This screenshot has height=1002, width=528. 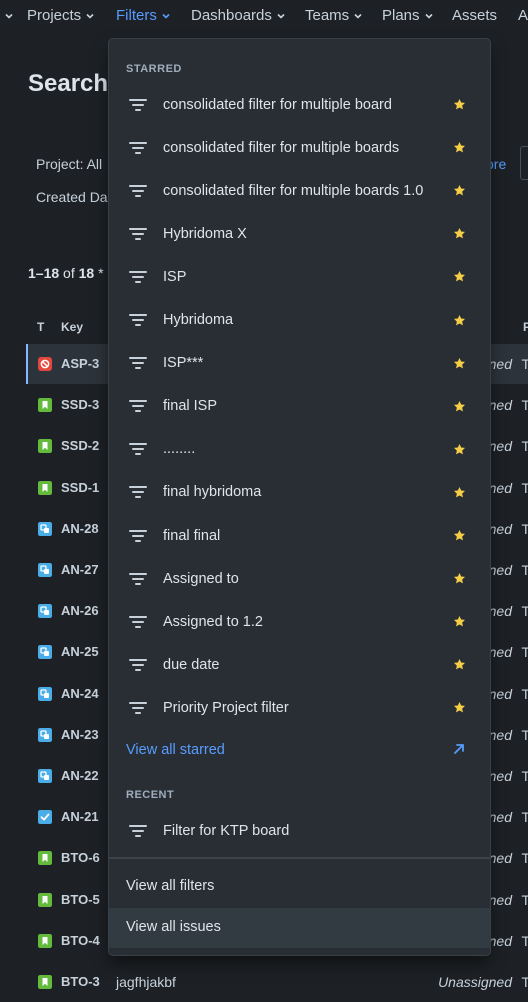 I want to click on starred-filter-item: consolidated filter for multiple boards, so click(x=299, y=147).